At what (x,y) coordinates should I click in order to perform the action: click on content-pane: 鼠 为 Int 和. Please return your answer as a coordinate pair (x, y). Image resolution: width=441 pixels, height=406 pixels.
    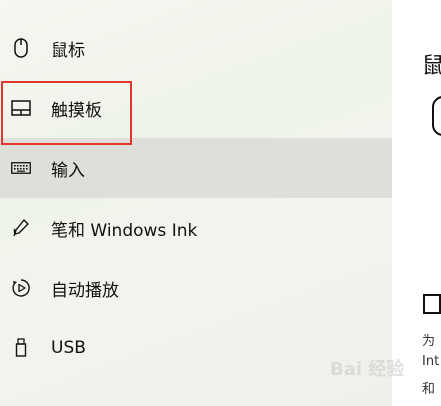
    Looking at the image, I should click on (416, 203).